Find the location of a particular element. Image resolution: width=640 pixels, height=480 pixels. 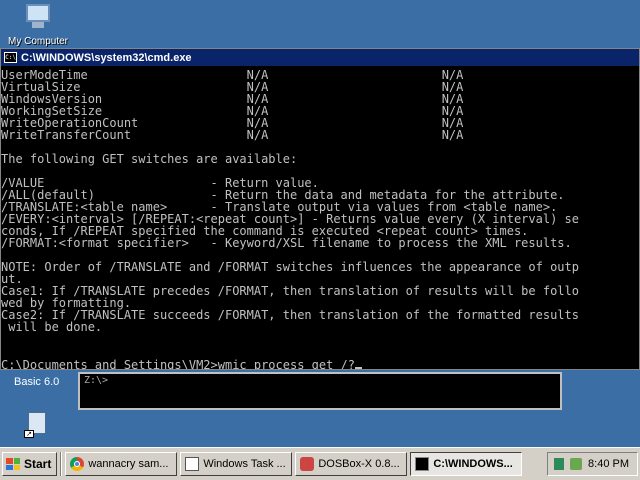

console-line: WriteTransferCount N/A N/A is located at coordinates (232, 135).